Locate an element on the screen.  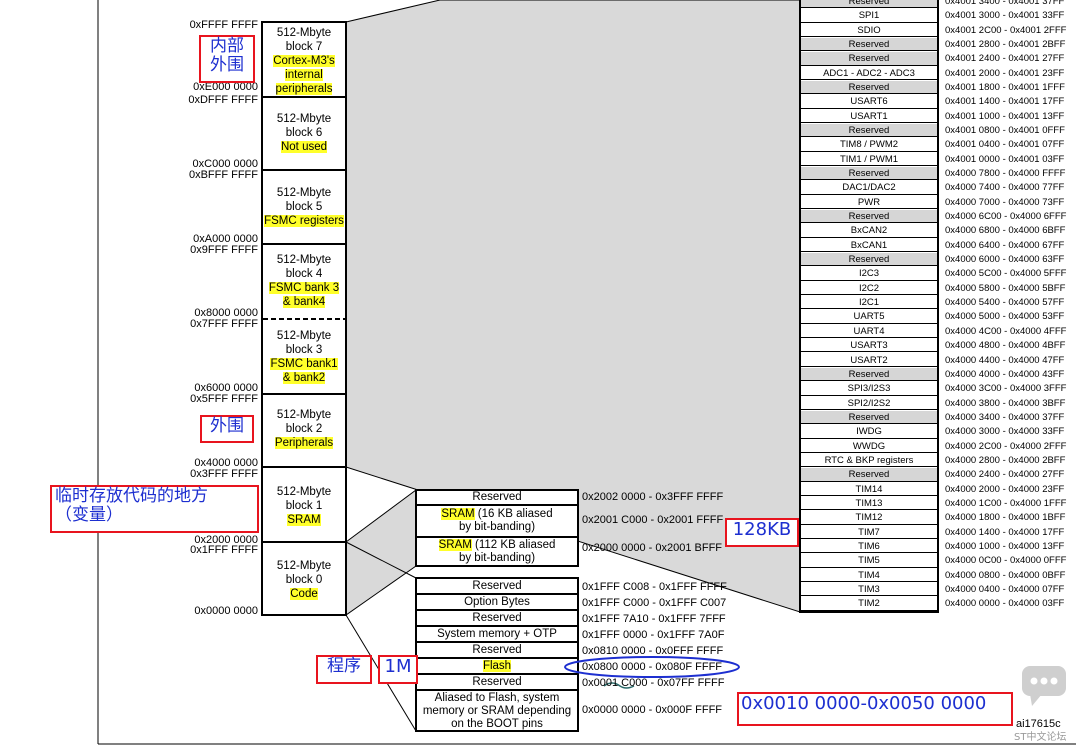
peripheral-row-range: 0x4000 1000 - 0x4000 13FF is located at coordinates (1005, 546).